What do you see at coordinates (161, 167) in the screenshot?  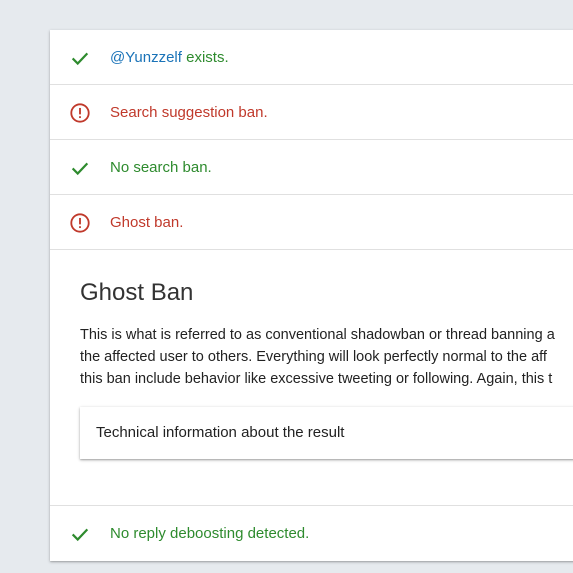 I see `result-text-search-ban: No search ban.` at bounding box center [161, 167].